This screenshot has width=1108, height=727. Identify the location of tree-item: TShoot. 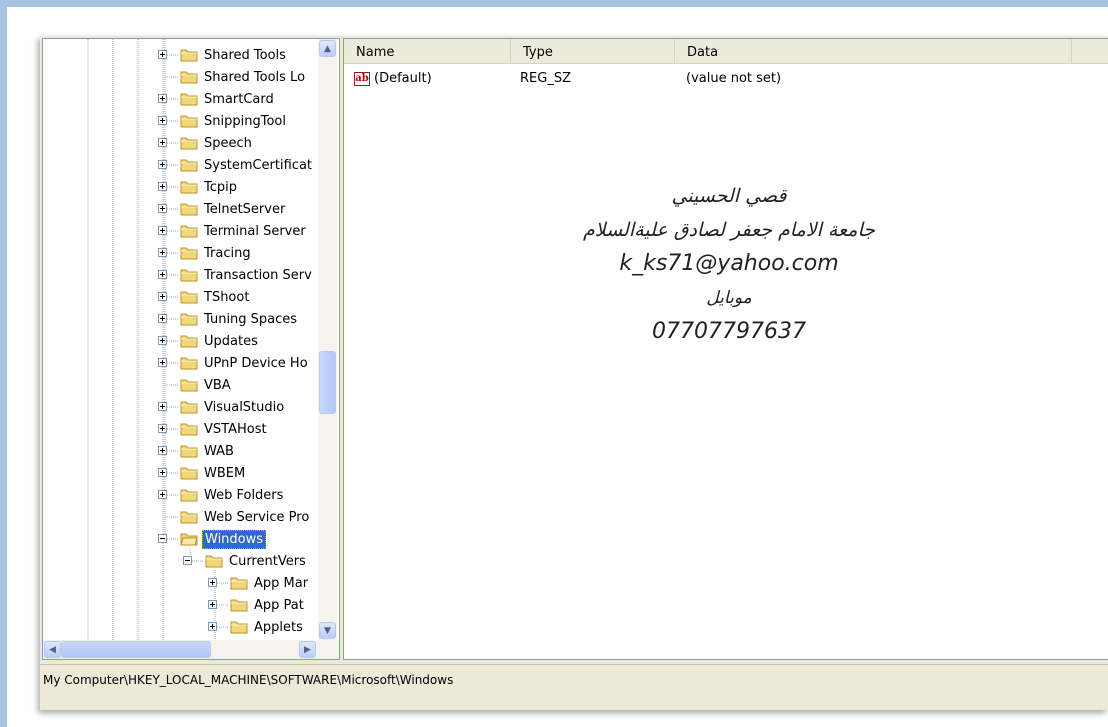
(204, 297).